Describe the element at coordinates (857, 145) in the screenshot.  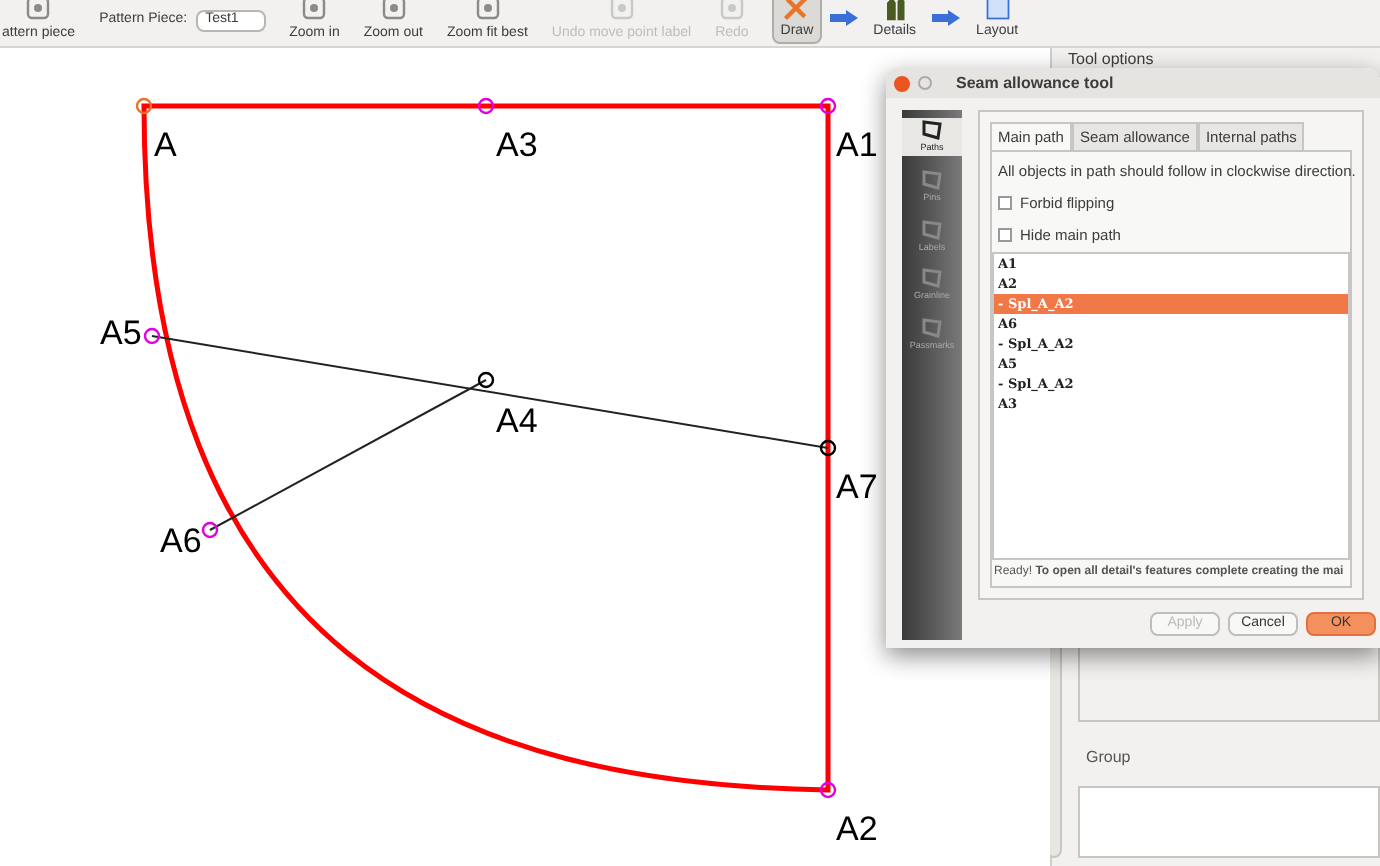
I see `point-label: A1` at that location.